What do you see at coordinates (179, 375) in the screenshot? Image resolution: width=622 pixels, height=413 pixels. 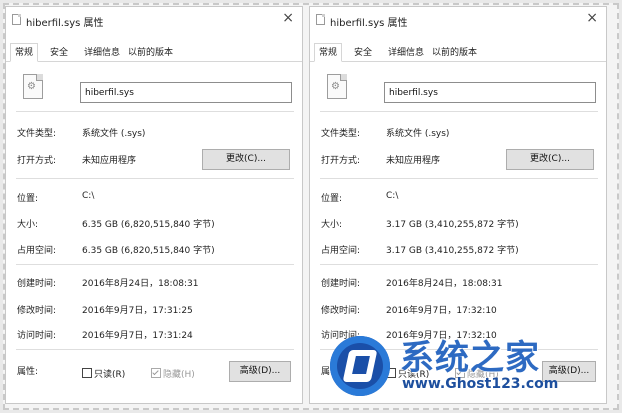 I see `hidden-label: 隐藏(H)` at bounding box center [179, 375].